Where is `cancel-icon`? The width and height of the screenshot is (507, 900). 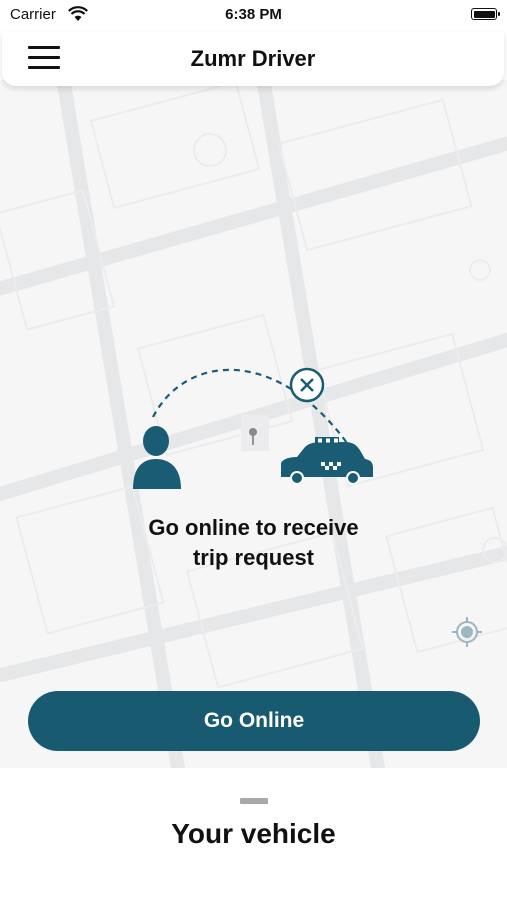 cancel-icon is located at coordinates (307, 385).